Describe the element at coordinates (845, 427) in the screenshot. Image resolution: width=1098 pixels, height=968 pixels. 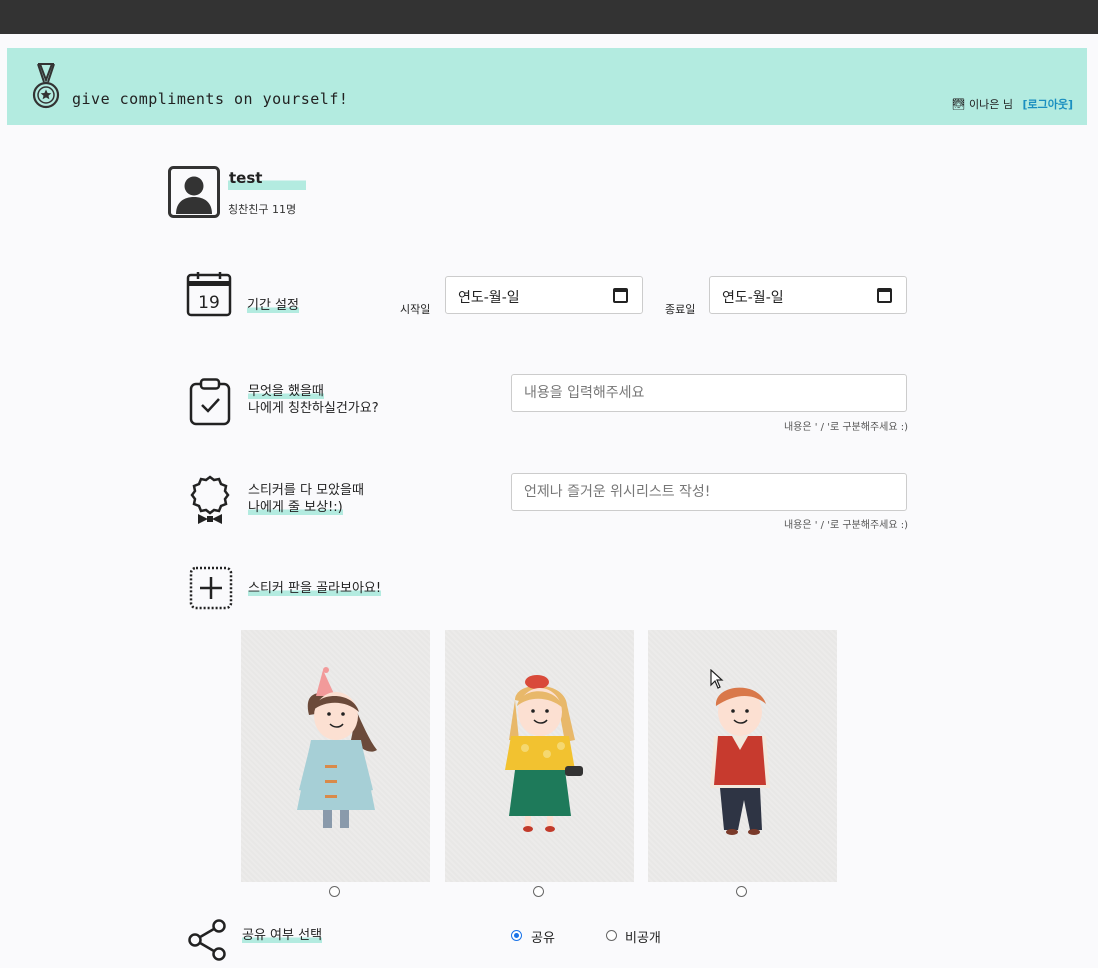
I see `task-hint: 내용은 ' / '로 구분해주세요 :)` at that location.